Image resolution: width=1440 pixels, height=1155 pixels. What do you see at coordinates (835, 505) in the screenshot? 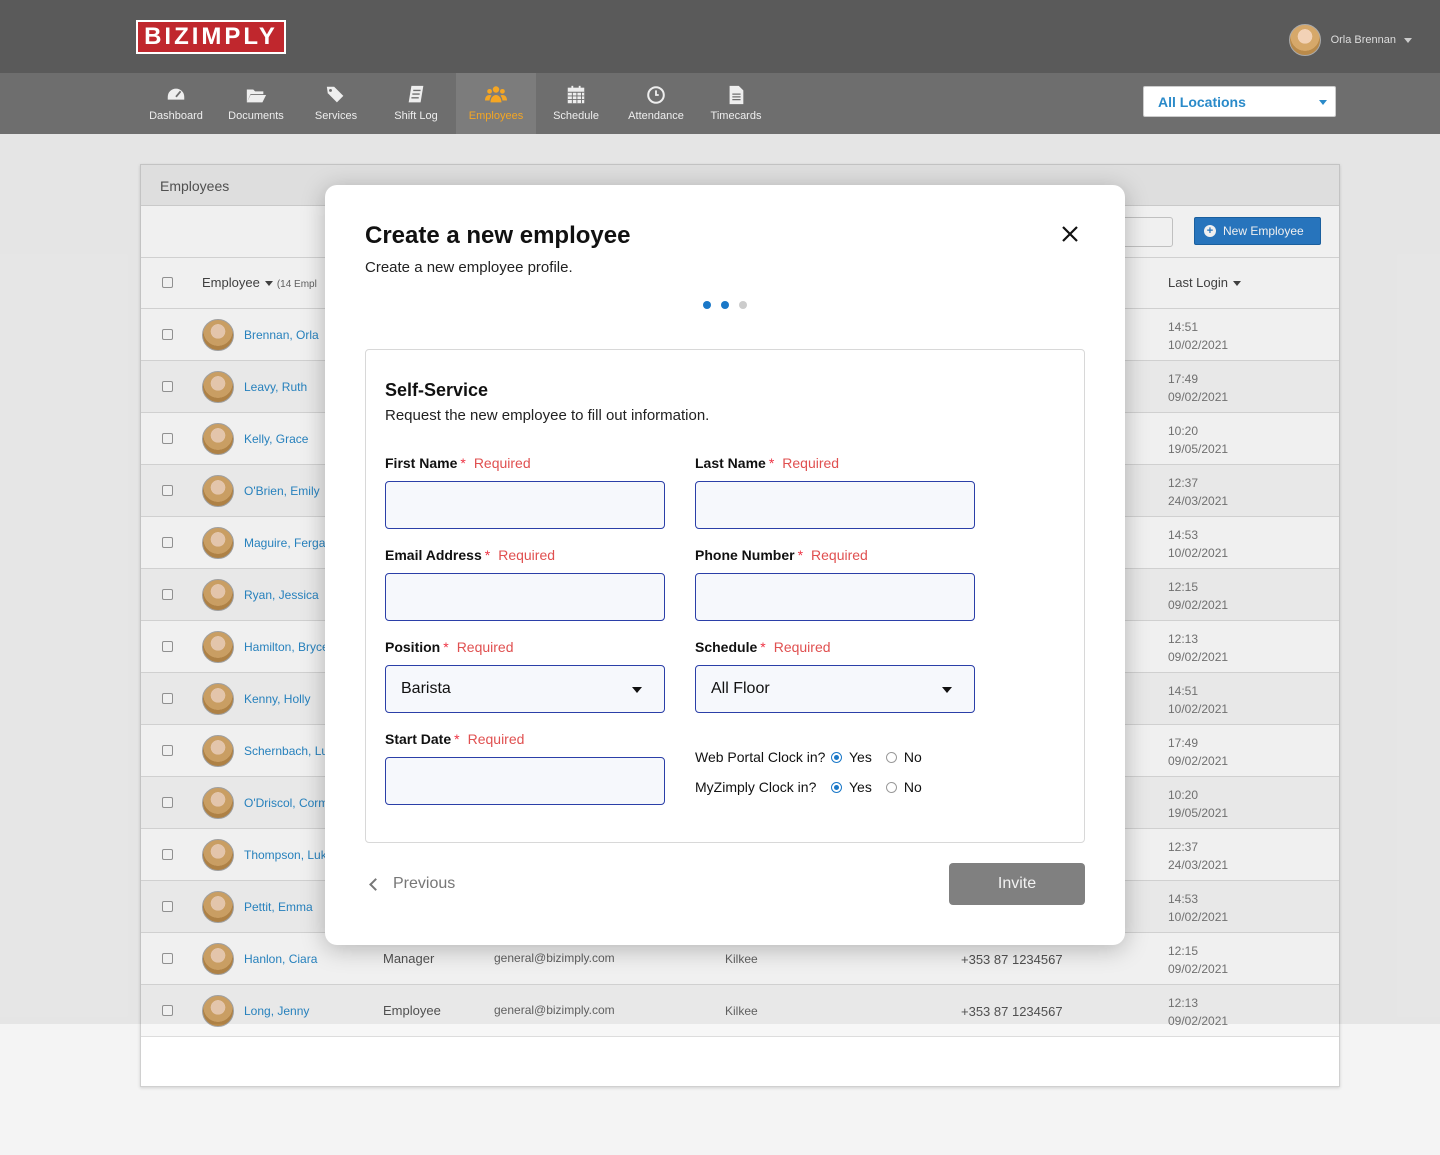
I see `last-name-input` at bounding box center [835, 505].